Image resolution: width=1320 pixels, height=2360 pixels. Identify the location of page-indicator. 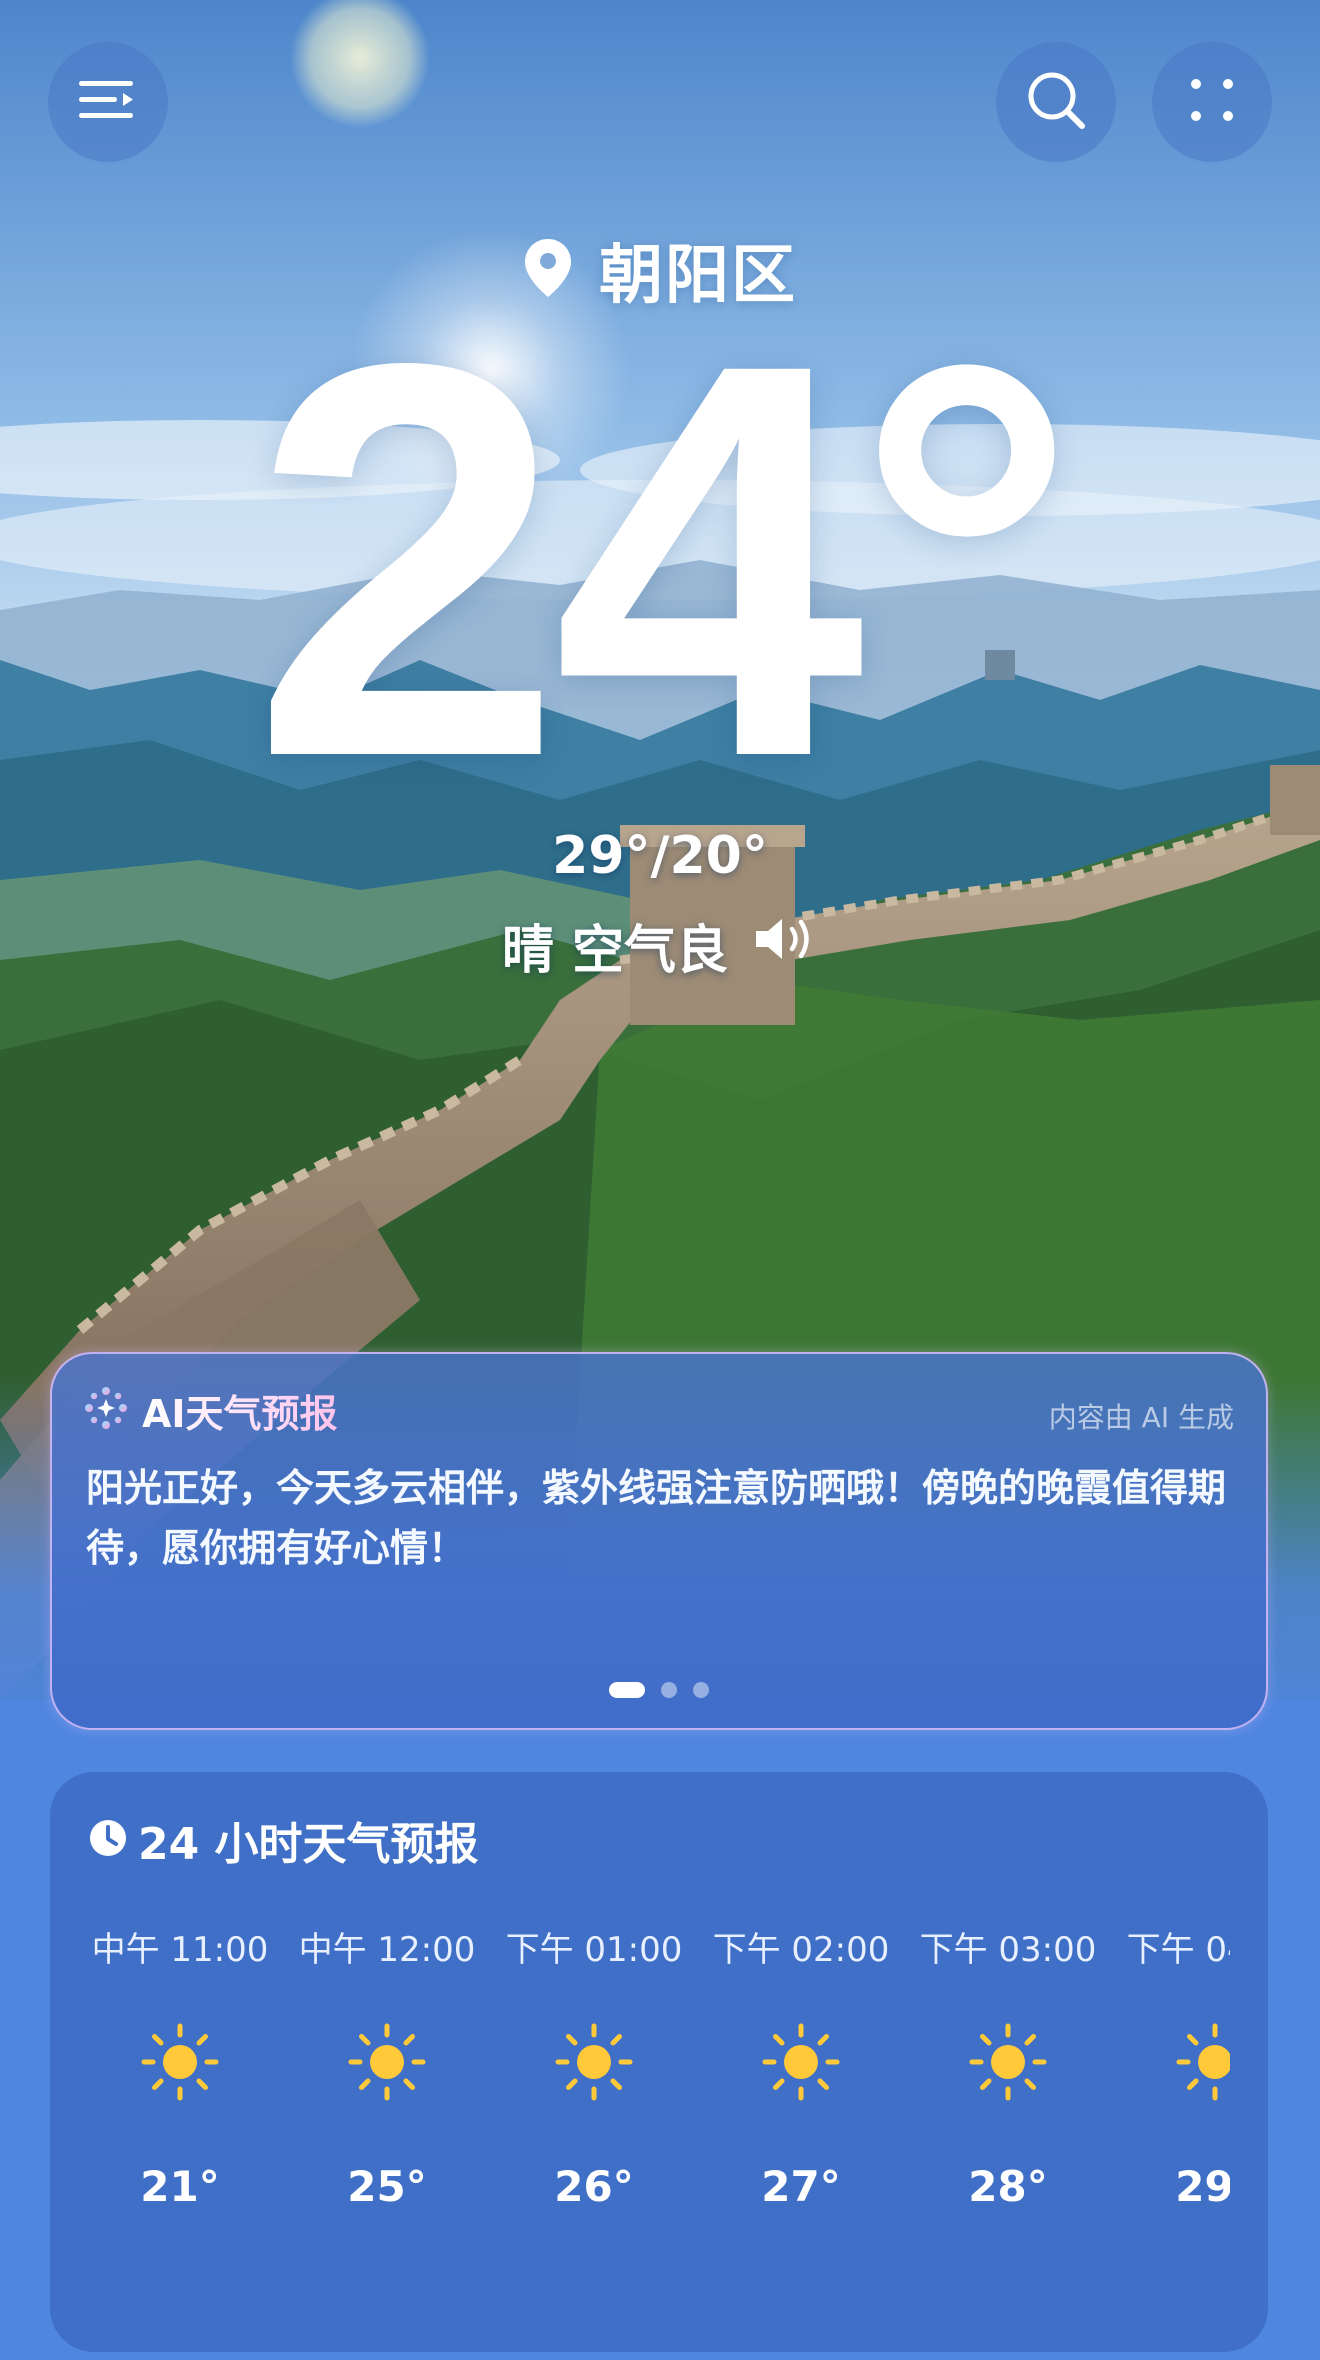
(659, 1690).